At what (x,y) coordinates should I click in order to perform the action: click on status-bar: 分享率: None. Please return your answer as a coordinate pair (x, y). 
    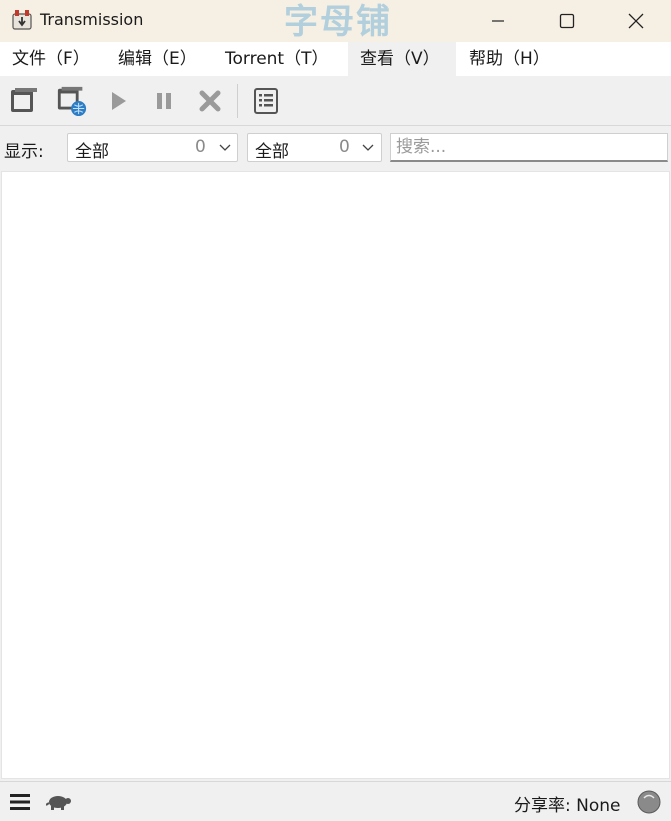
    Looking at the image, I should click on (335, 801).